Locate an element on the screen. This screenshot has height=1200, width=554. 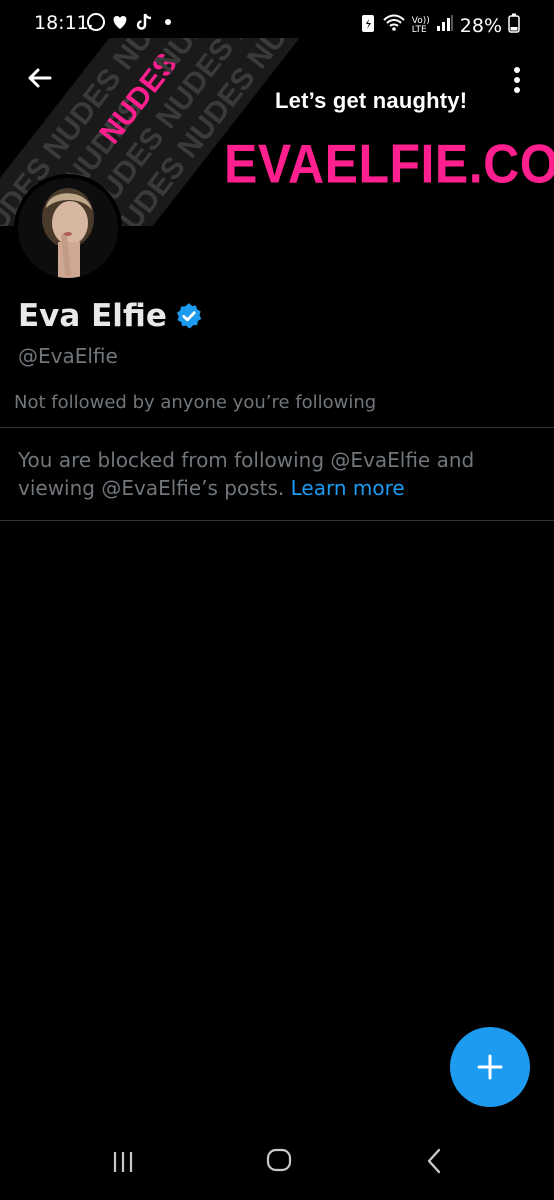
home-icon is located at coordinates (279, 1160).